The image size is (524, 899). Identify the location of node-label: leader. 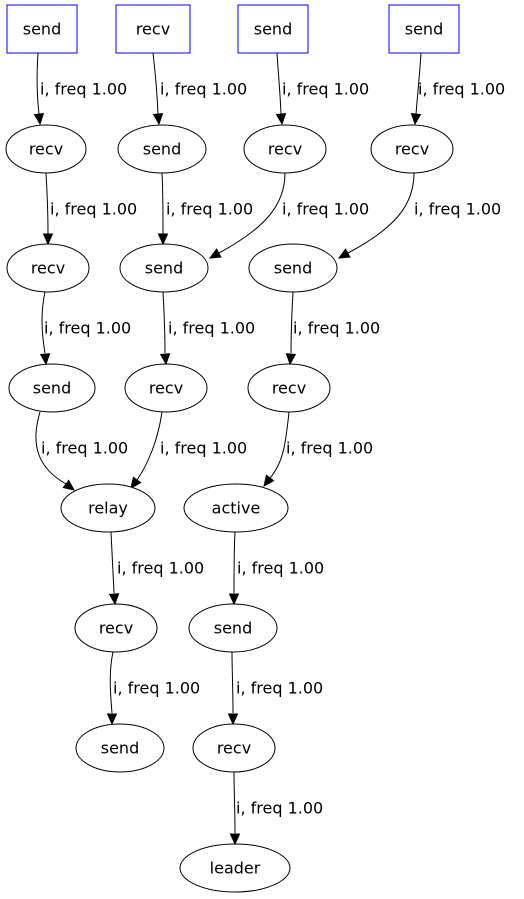
(235, 868).